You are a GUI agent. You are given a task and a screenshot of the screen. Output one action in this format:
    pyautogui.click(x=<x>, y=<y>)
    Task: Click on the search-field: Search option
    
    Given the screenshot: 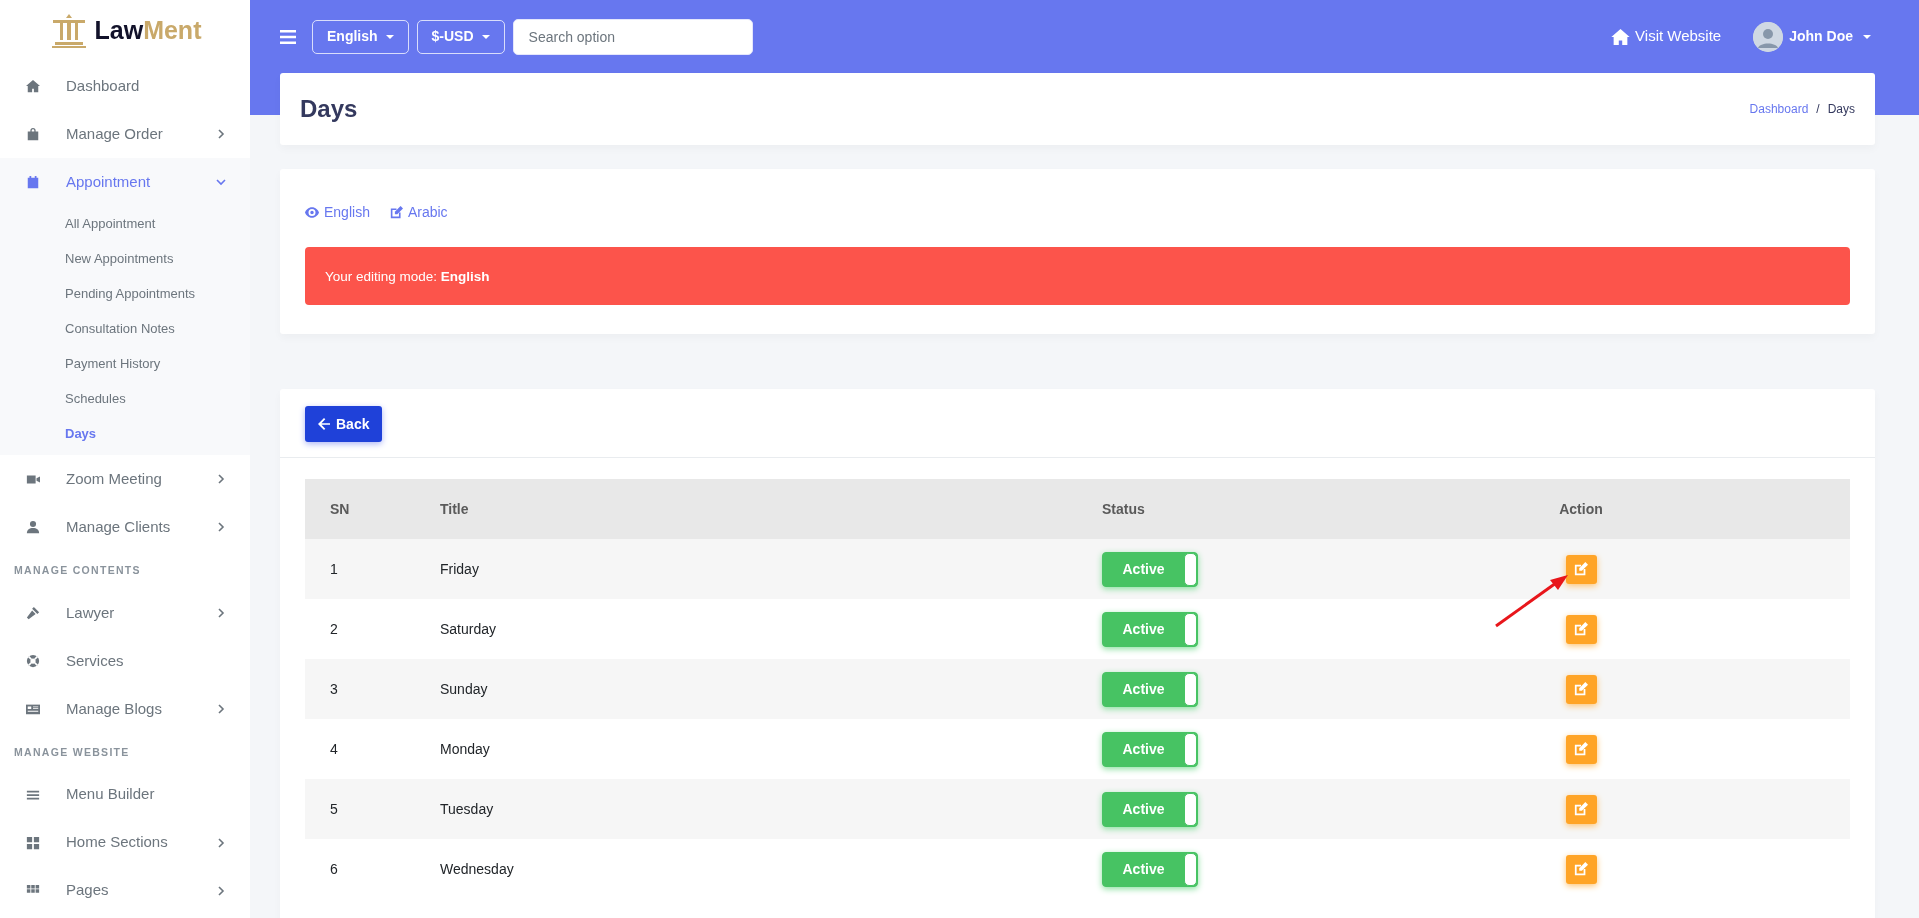 What is the action you would take?
    pyautogui.click(x=632, y=36)
    